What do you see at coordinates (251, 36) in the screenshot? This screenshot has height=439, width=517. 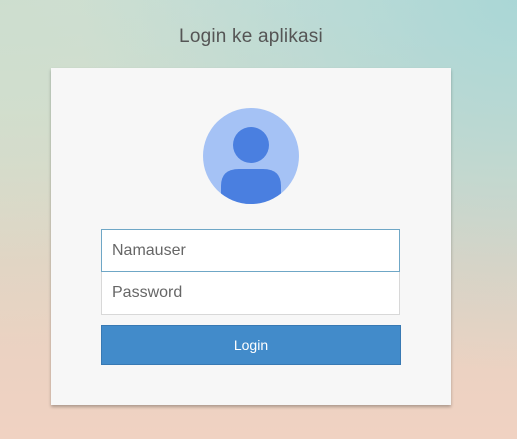 I see `page-title: Login ke aplikasi` at bounding box center [251, 36].